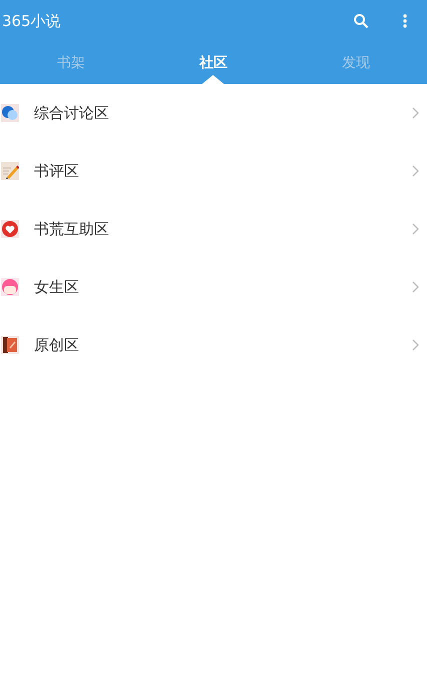 The width and height of the screenshot is (427, 679). Describe the element at coordinates (10, 113) in the screenshot. I see `chat-bubbles-icon` at that location.